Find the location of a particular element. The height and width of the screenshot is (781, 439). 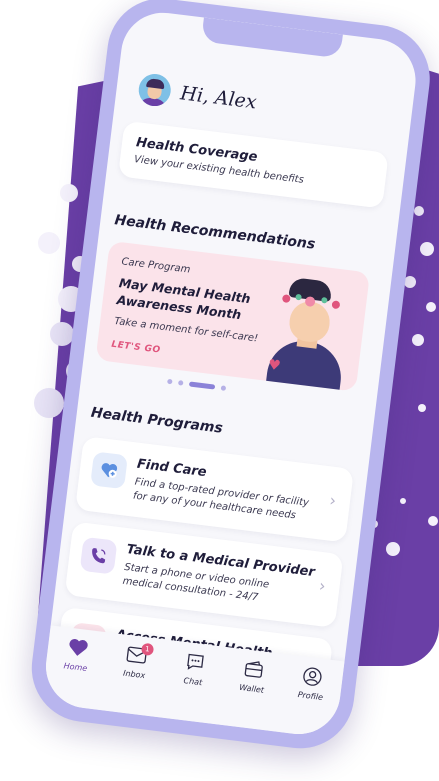

mental-health-illustration: ♥ is located at coordinates (304, 329).